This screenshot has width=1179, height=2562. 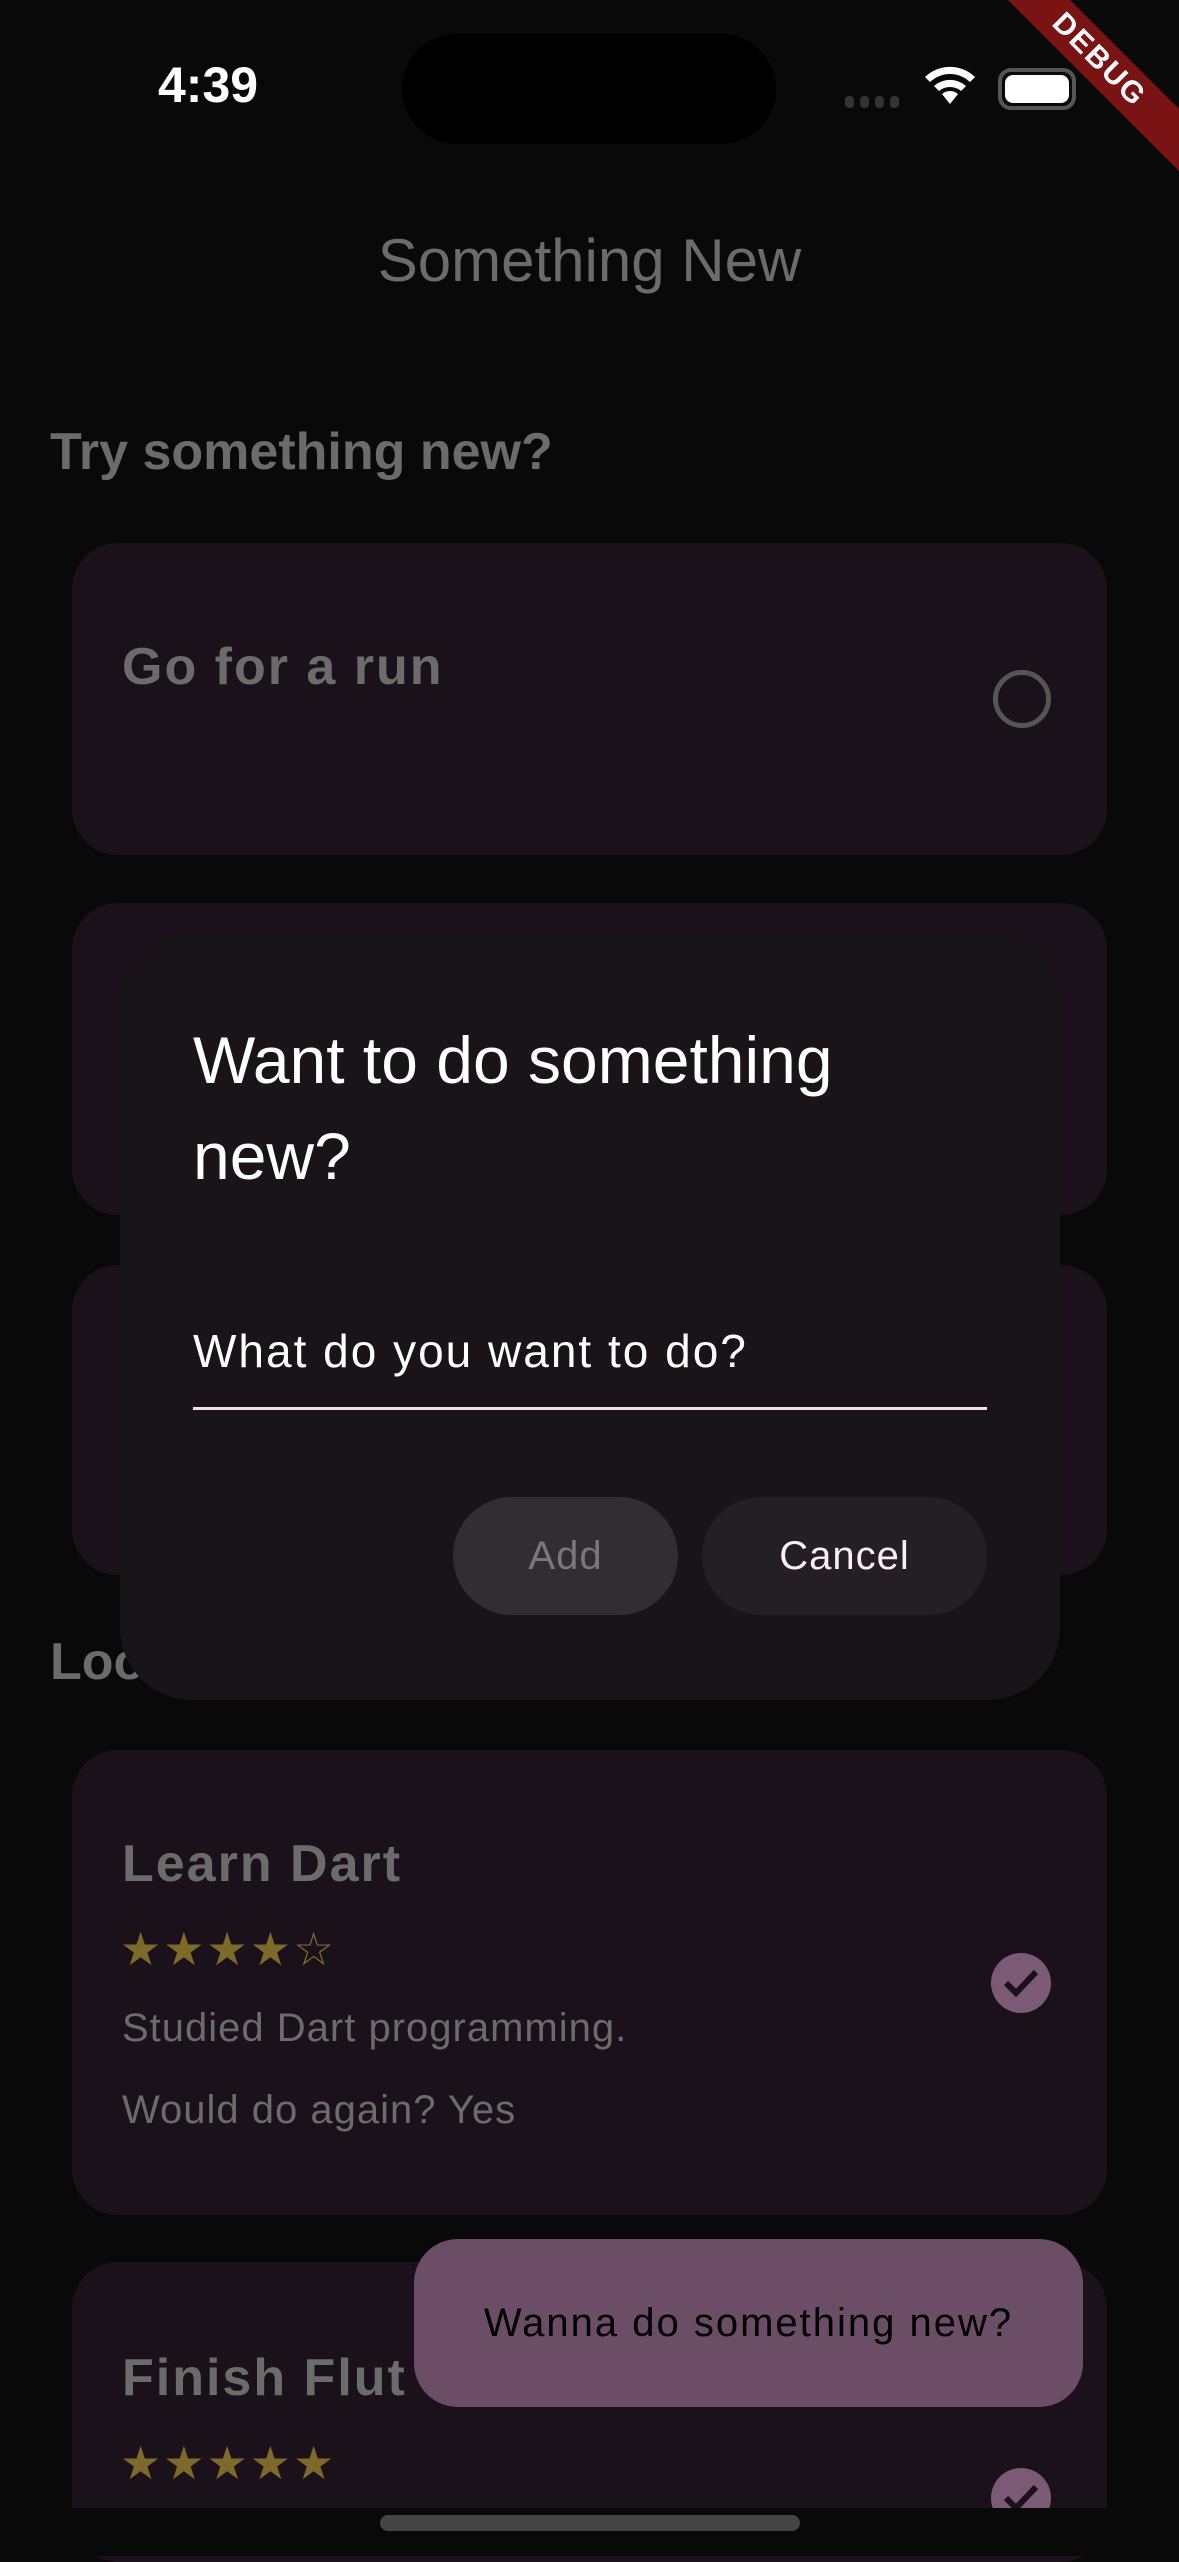 What do you see at coordinates (589, 699) in the screenshot?
I see `todo-card: Go for a run` at bounding box center [589, 699].